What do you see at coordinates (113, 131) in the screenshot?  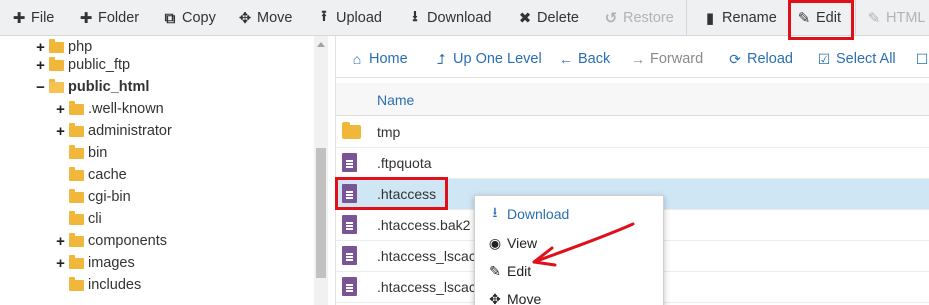 I see `tree-item-administrator: + administrator` at bounding box center [113, 131].